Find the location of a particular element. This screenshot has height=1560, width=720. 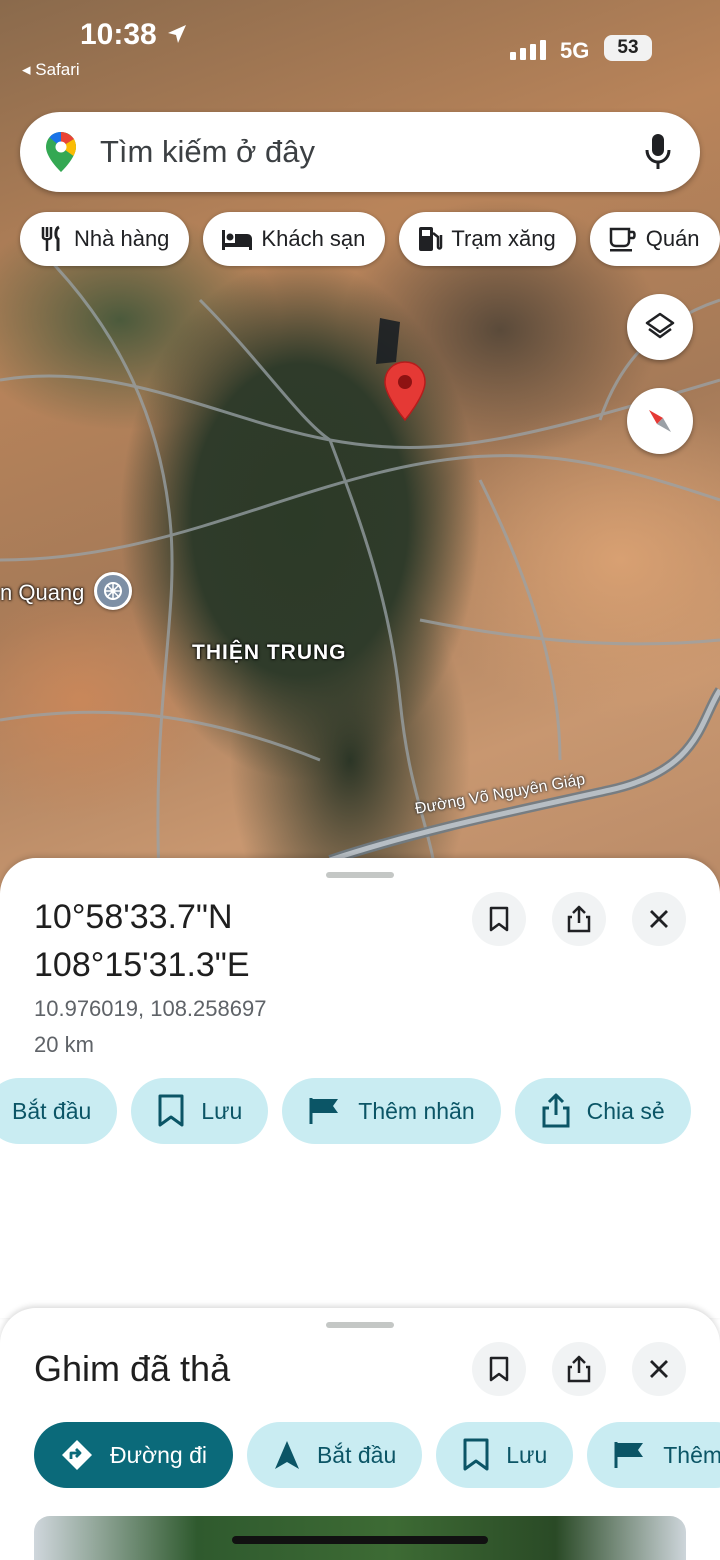

decimal-coordinates: 10.976019, 108.258697 is located at coordinates (150, 1008).